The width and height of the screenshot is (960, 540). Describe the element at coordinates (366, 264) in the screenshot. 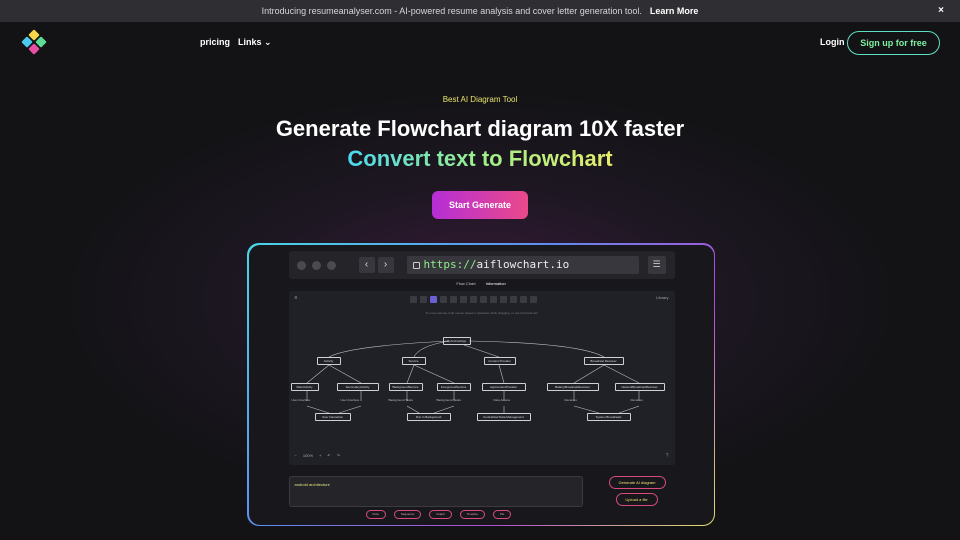

I see `back-icon: ‹` at that location.